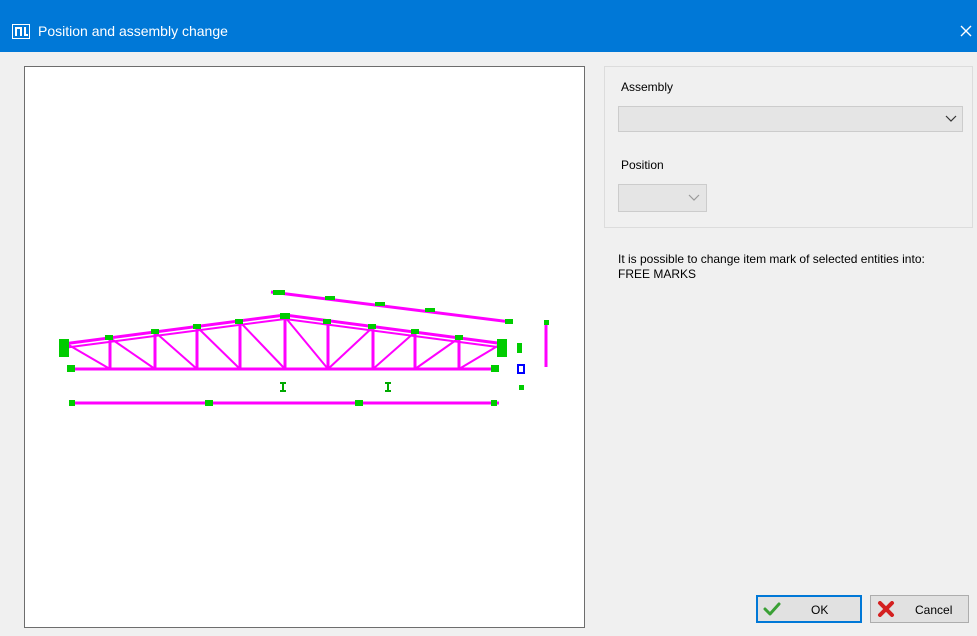  Describe the element at coordinates (133, 31) in the screenshot. I see `window-title: Position and assembly change` at that location.